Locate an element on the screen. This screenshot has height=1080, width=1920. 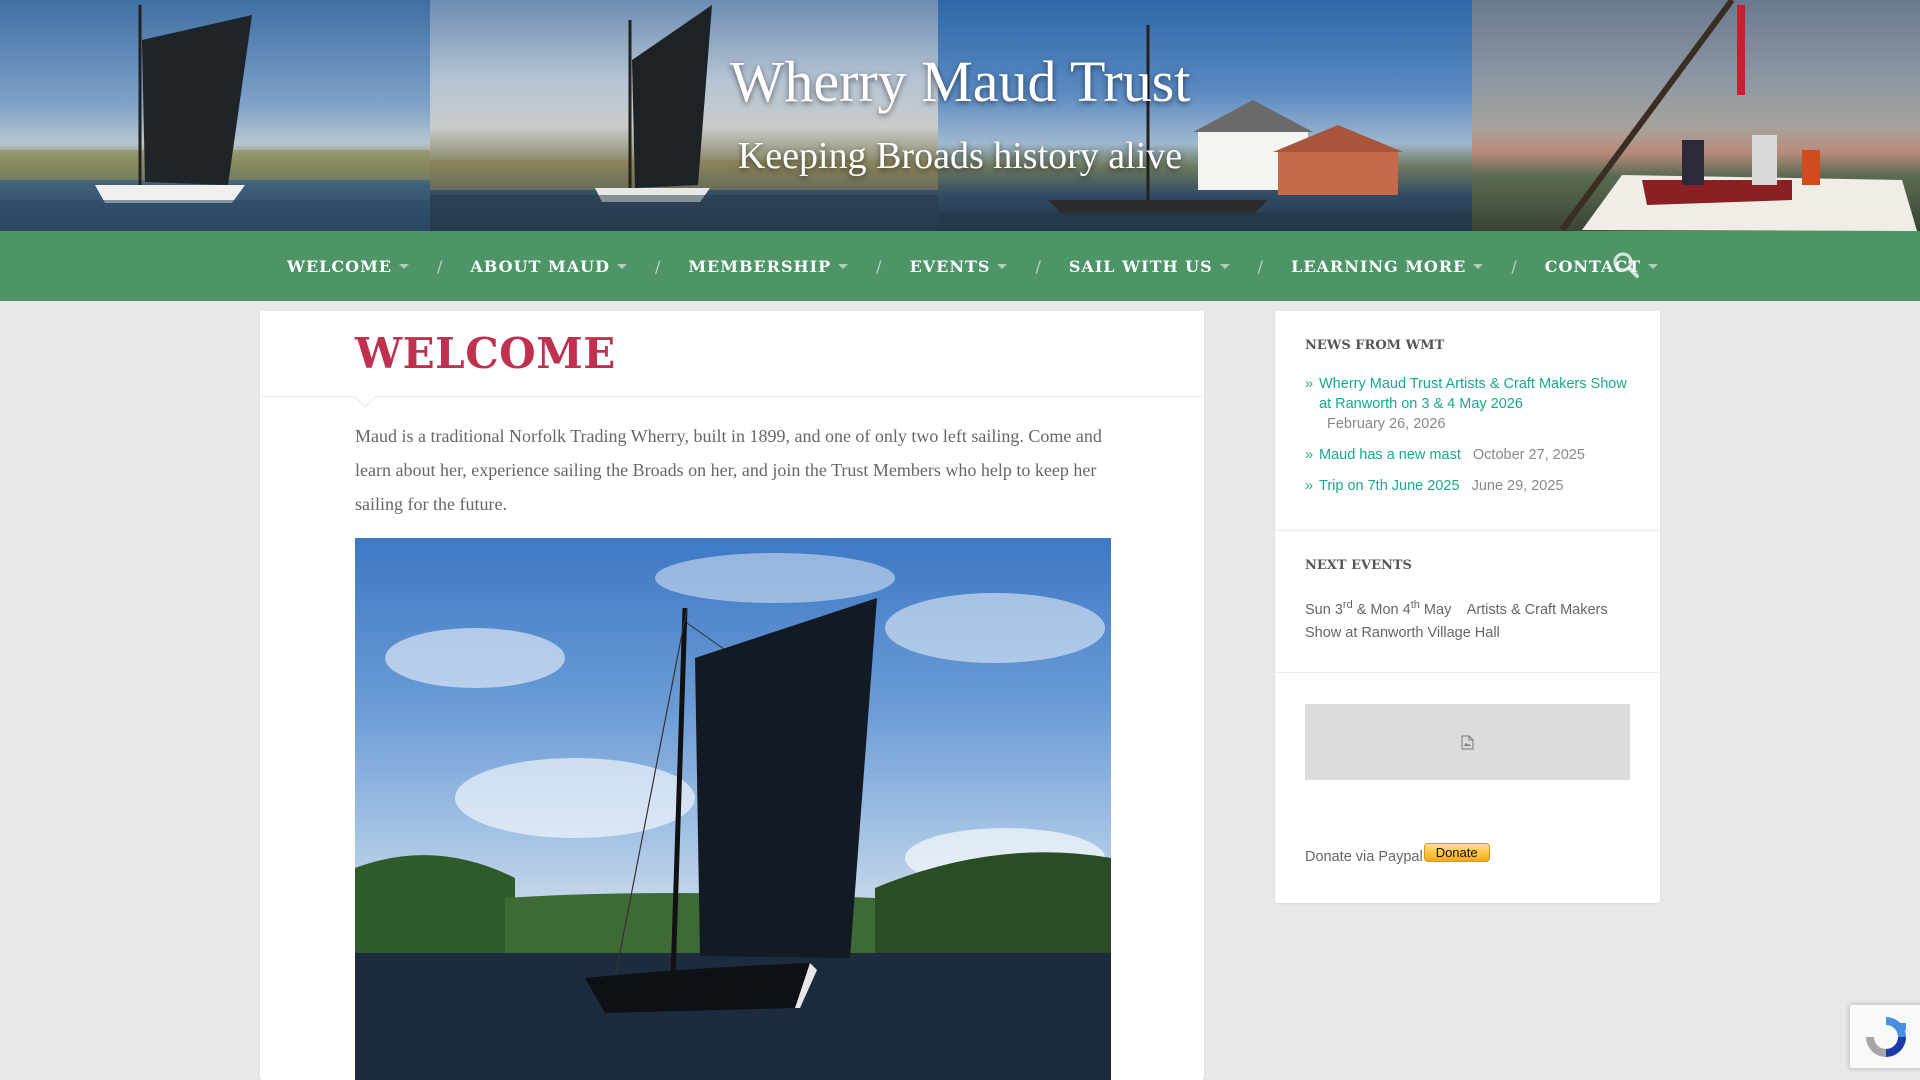
nav-label: WELCOME is located at coordinates (339, 266).